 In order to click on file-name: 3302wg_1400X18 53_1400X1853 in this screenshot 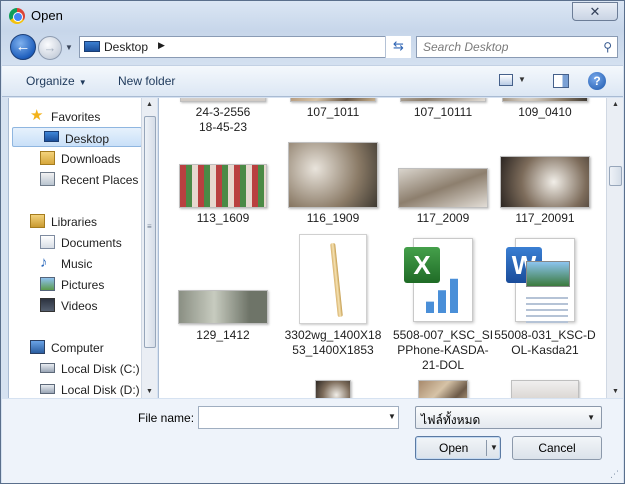, I will do `click(333, 342)`.